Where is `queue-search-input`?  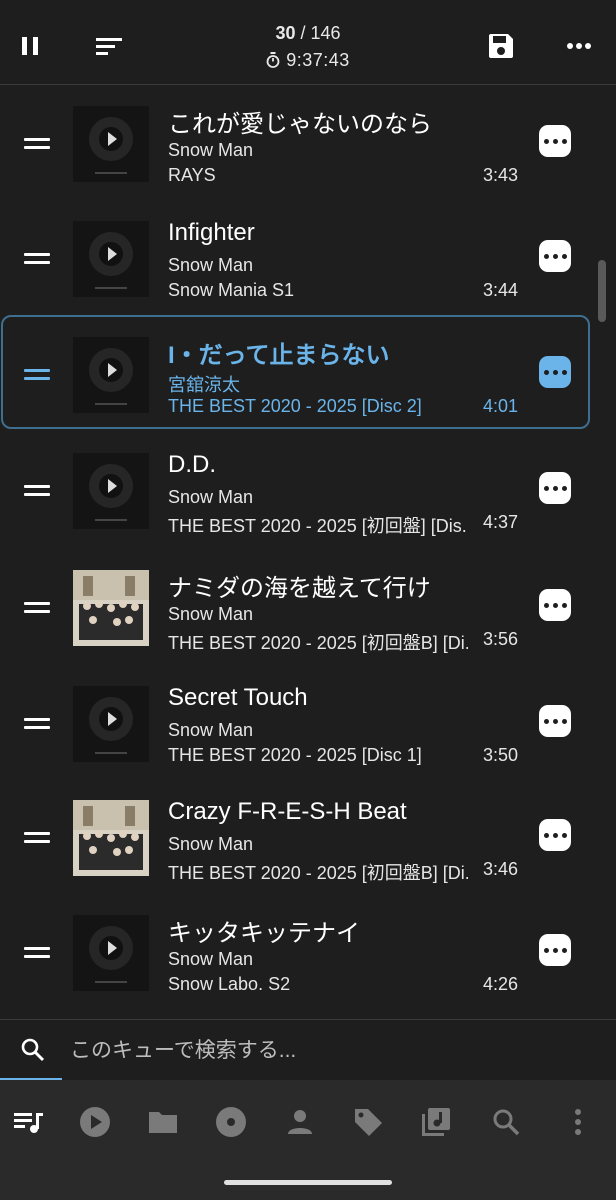 queue-search-input is located at coordinates (280, 1051).